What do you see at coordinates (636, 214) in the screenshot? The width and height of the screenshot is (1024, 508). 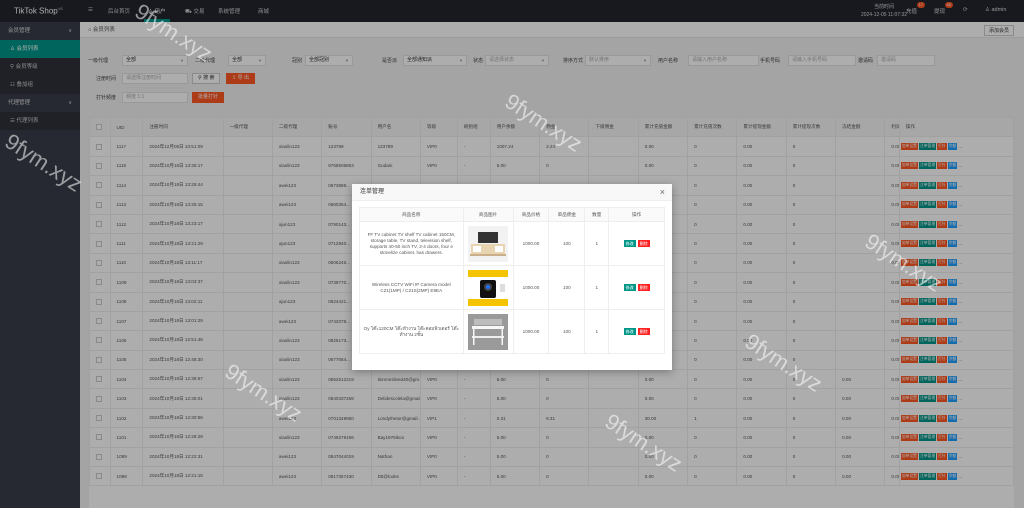 I see `product-column-header: 操作` at bounding box center [636, 214].